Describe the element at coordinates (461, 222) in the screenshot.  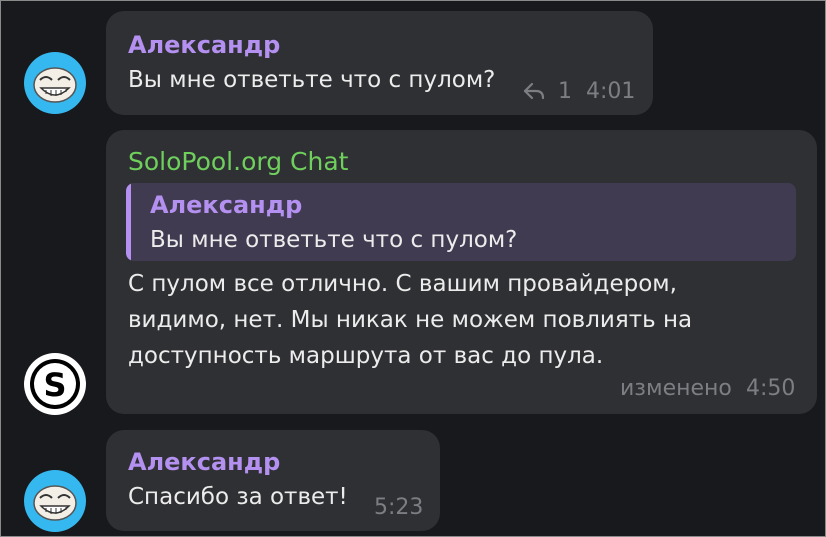
I see `quoted-reply: Александр Вы мне ответьте что с пулом?` at that location.